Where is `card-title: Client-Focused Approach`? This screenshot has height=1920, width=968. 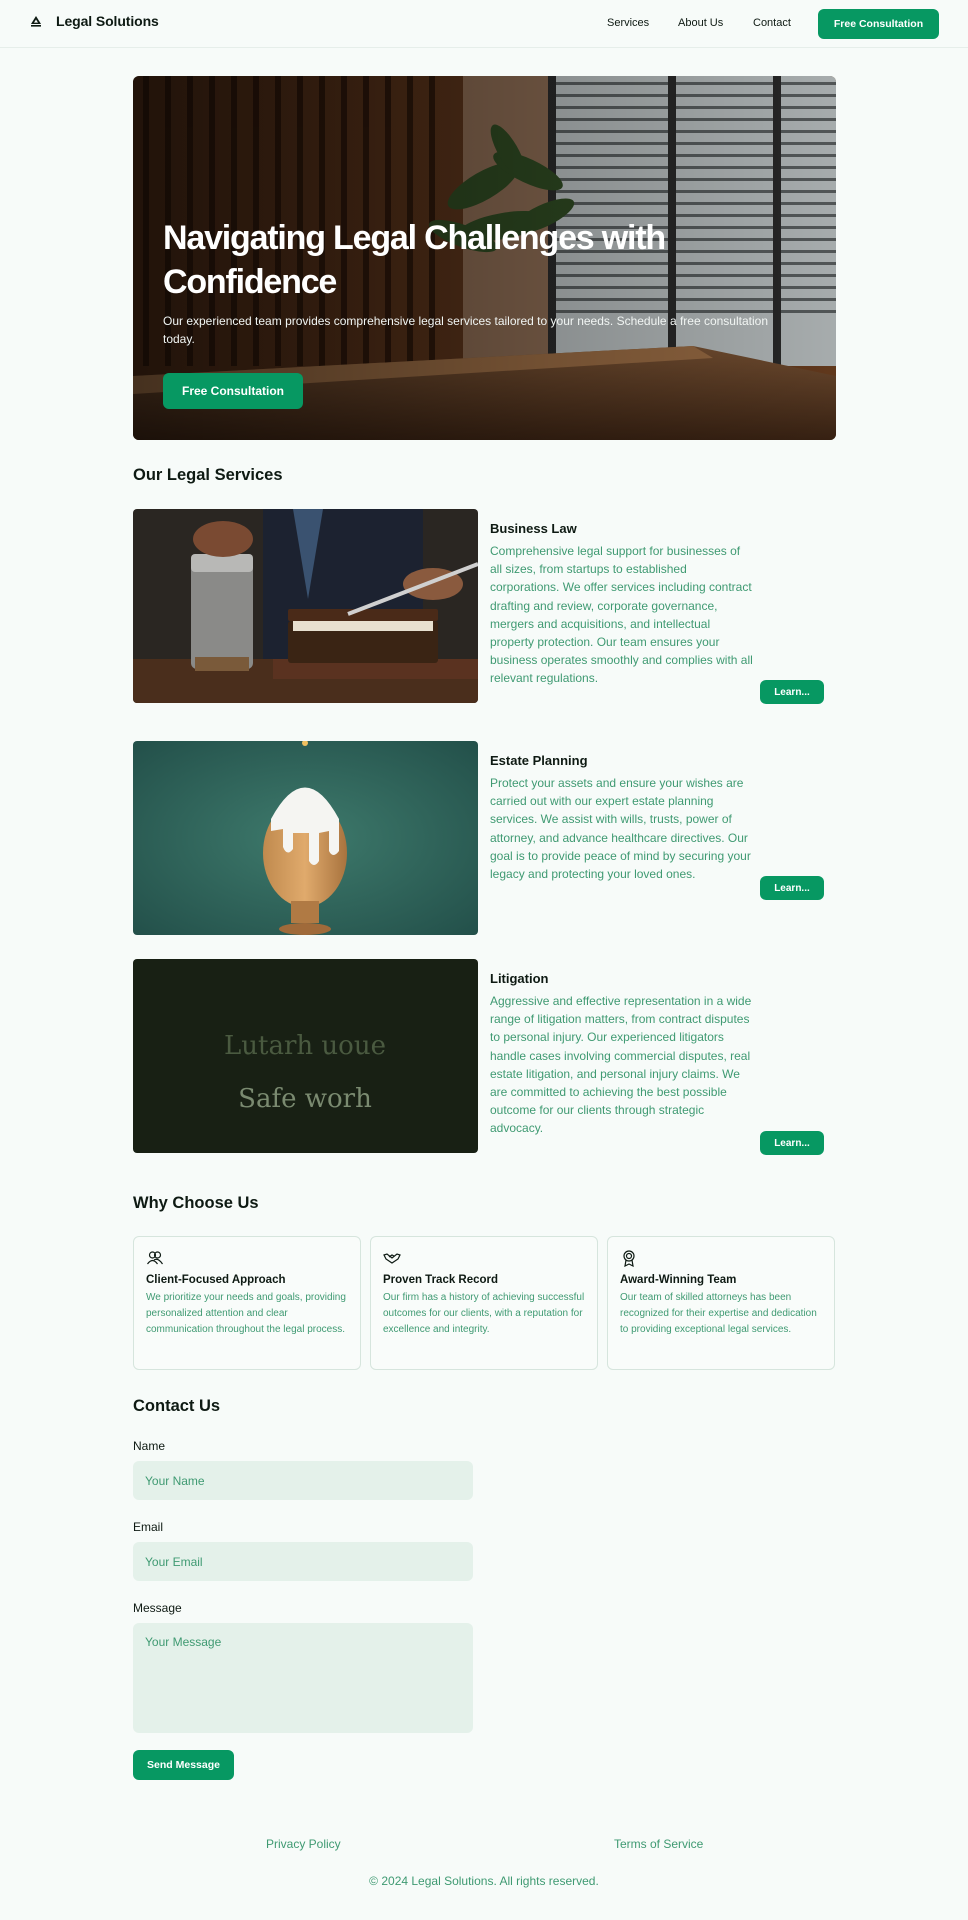 card-title: Client-Focused Approach is located at coordinates (216, 1280).